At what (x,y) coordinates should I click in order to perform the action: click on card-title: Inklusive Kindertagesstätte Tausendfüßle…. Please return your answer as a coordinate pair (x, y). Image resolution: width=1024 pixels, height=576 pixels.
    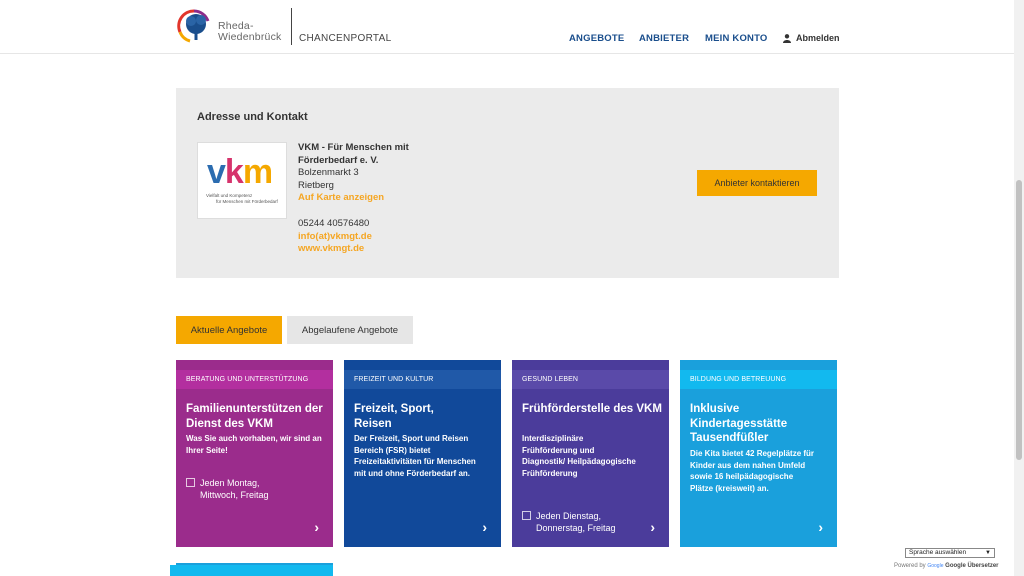
    Looking at the image, I should click on (739, 423).